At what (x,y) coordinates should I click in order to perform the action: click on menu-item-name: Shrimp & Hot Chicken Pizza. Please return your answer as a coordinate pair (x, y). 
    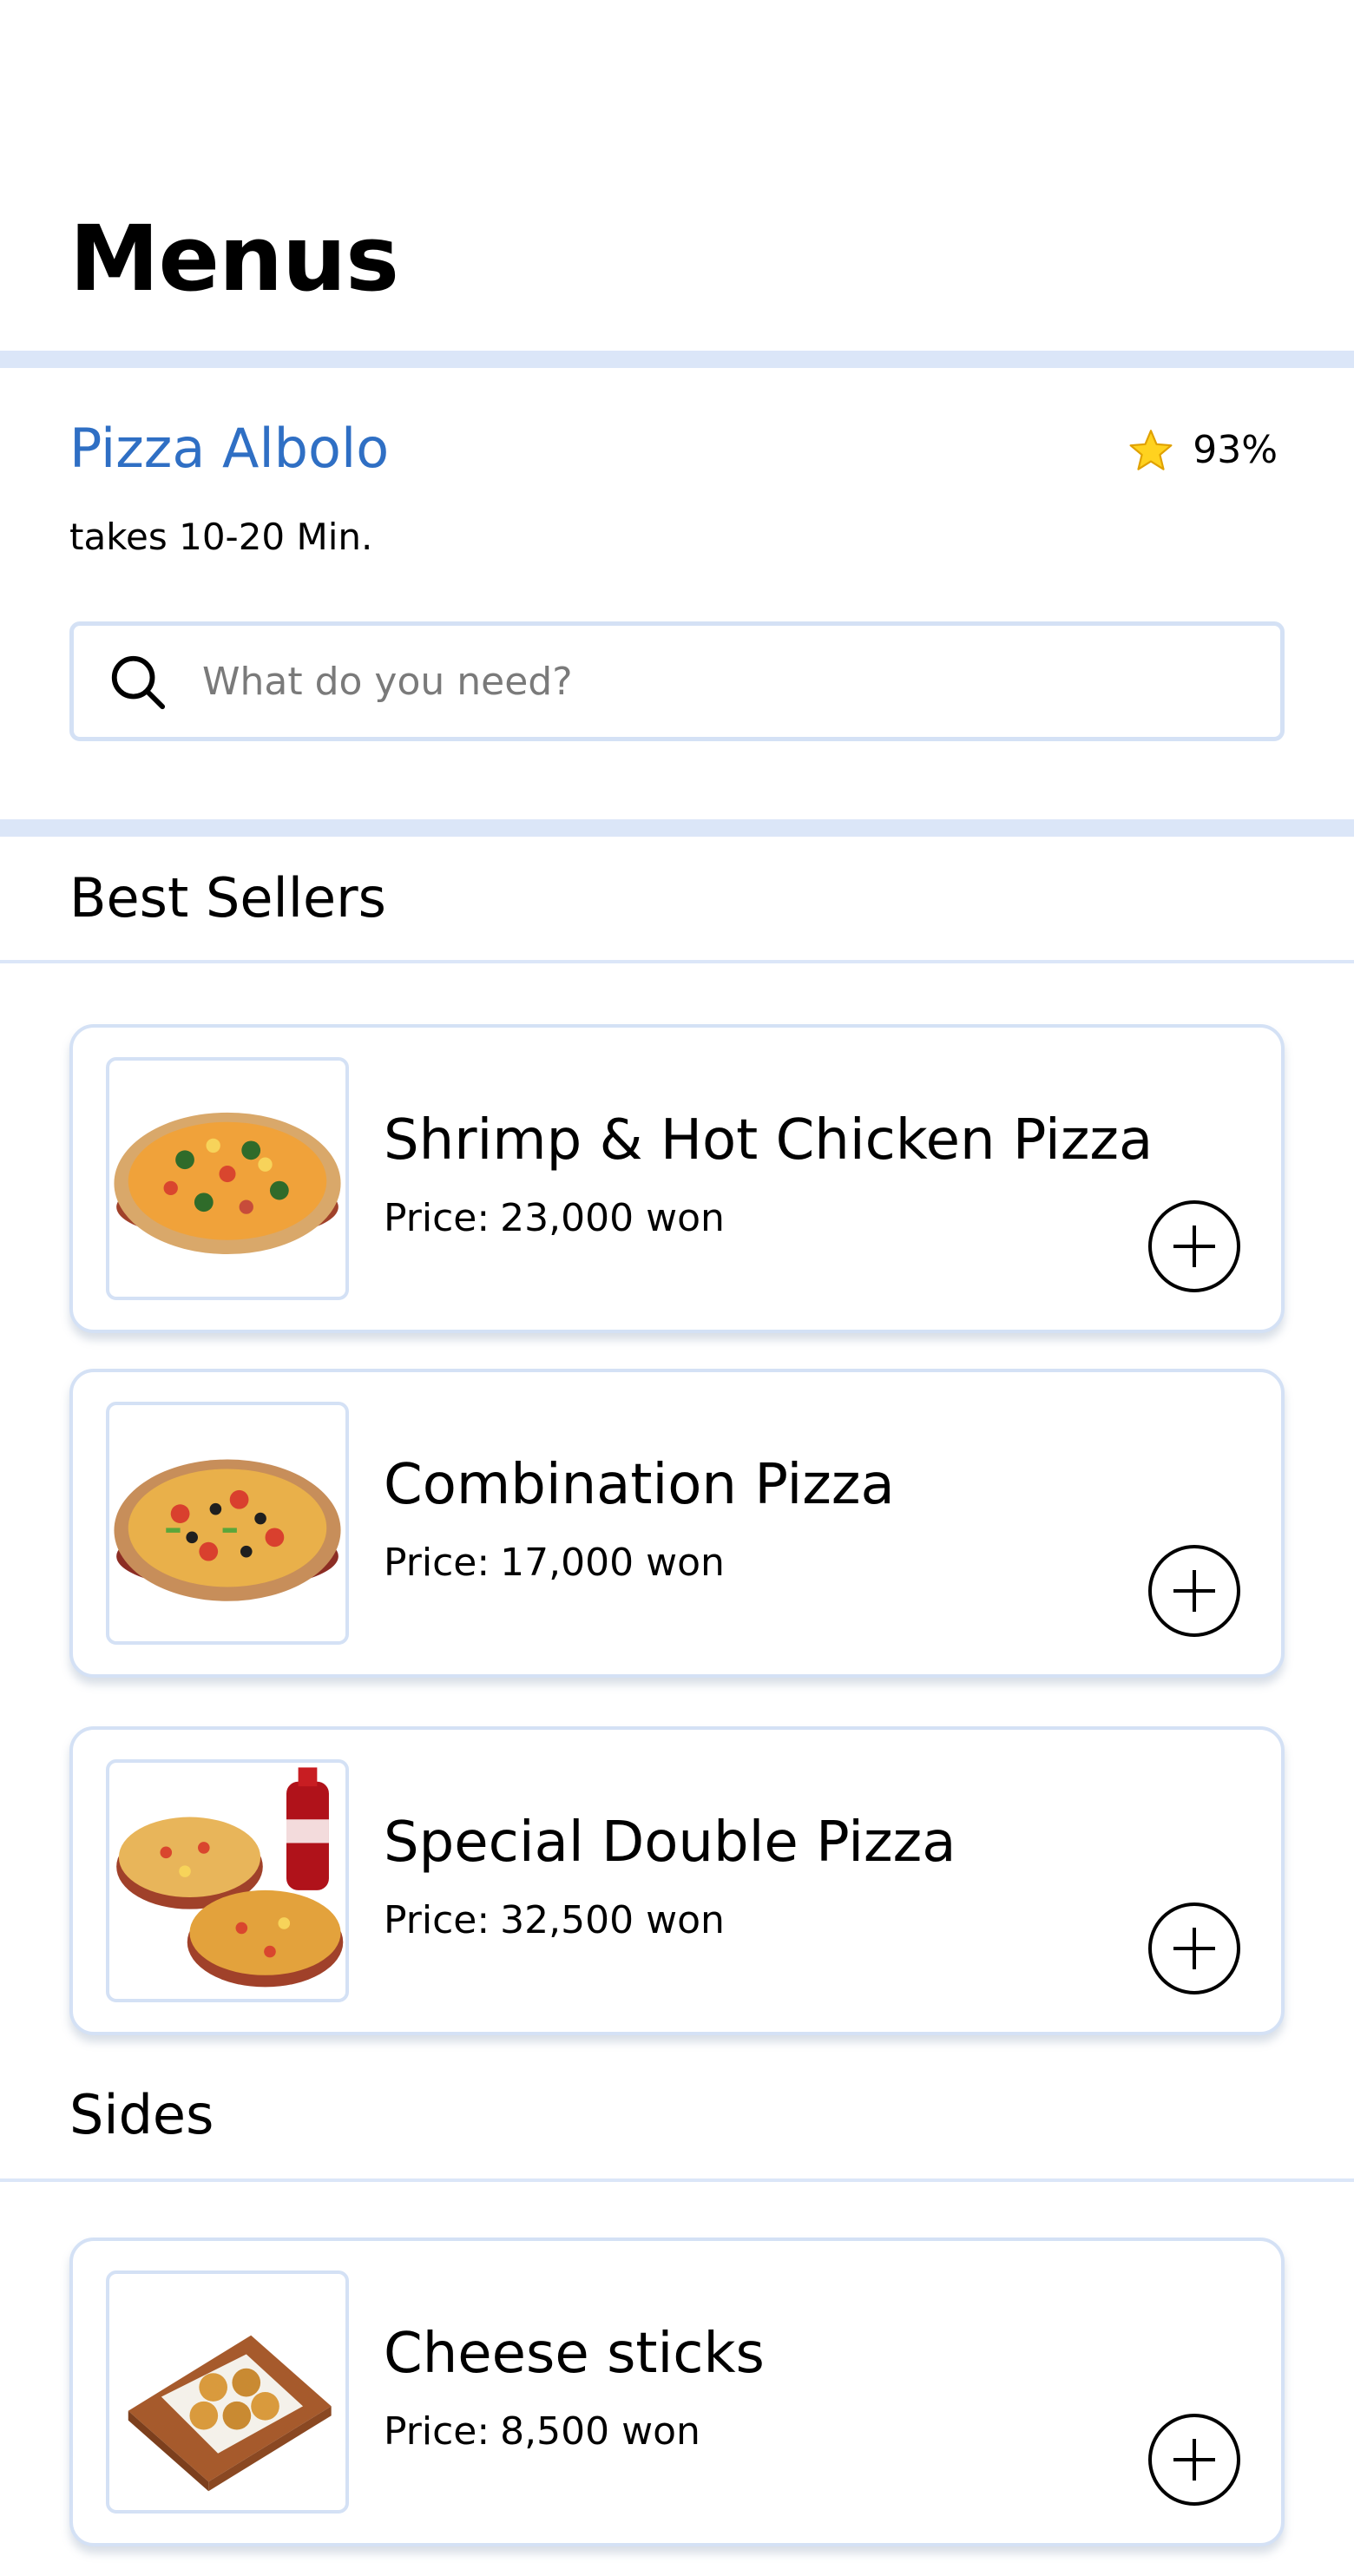
    Looking at the image, I should click on (769, 1140).